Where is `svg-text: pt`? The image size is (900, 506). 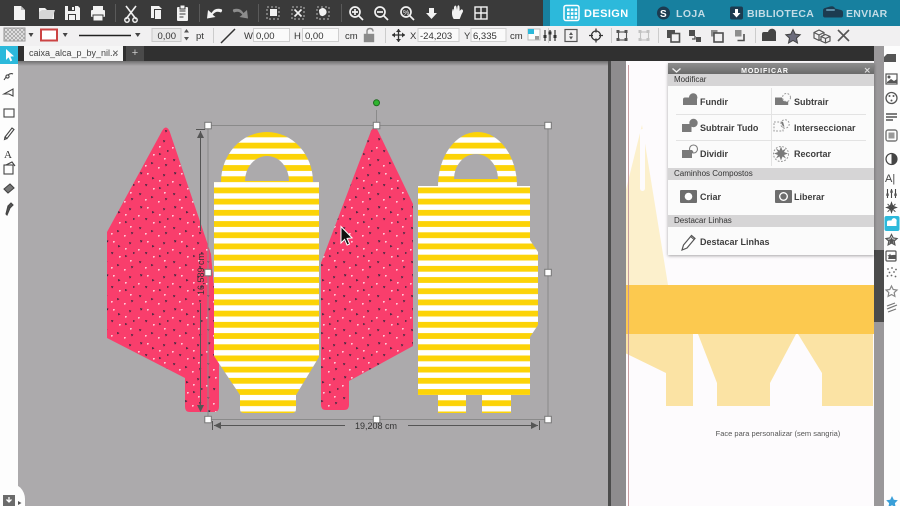 svg-text: pt is located at coordinates (200, 36).